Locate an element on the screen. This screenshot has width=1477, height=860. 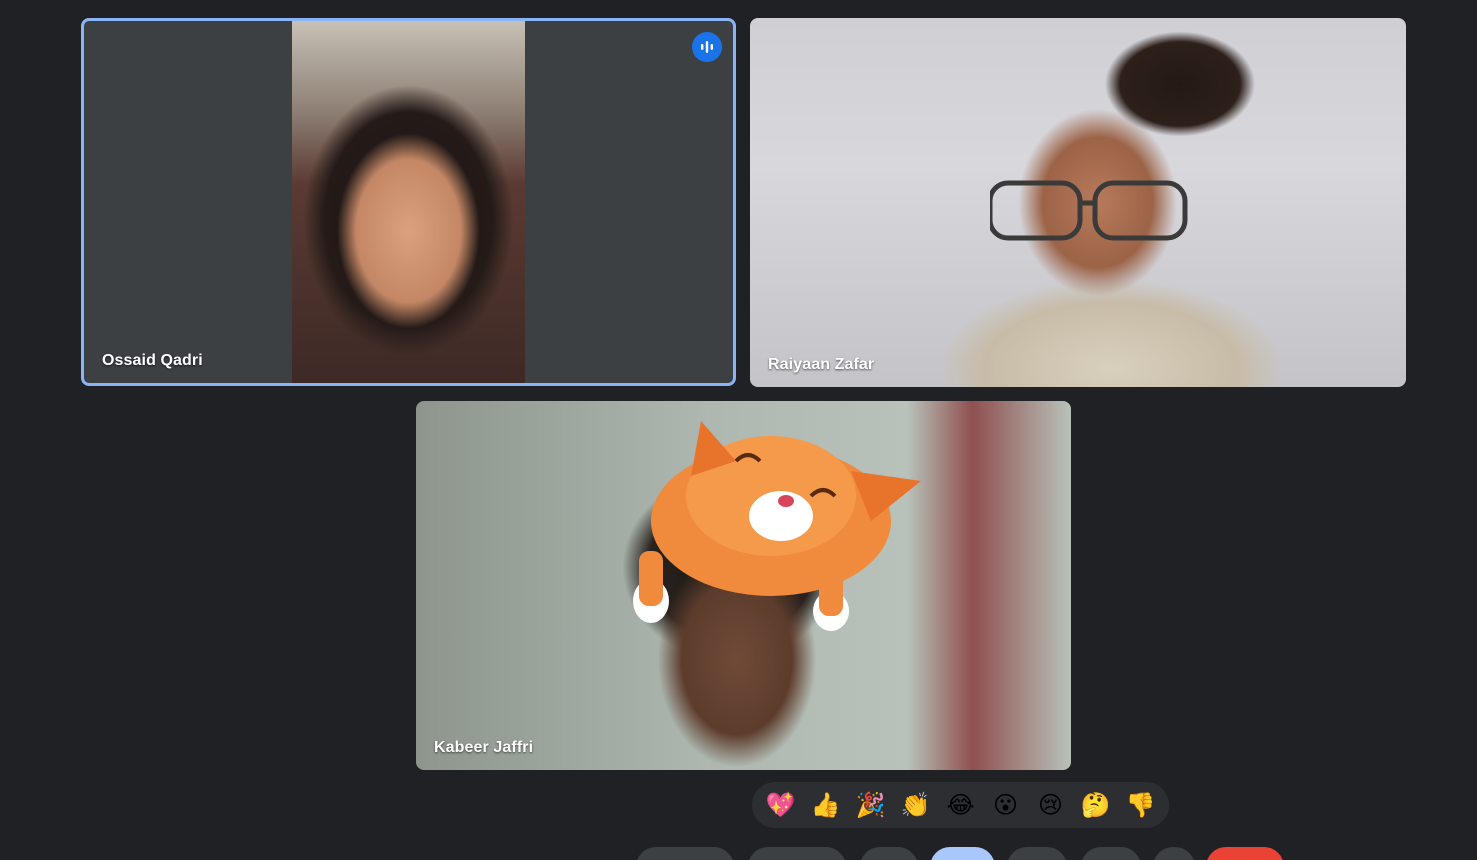
reaction-tears-of-joy: 😂 is located at coordinates (961, 805).